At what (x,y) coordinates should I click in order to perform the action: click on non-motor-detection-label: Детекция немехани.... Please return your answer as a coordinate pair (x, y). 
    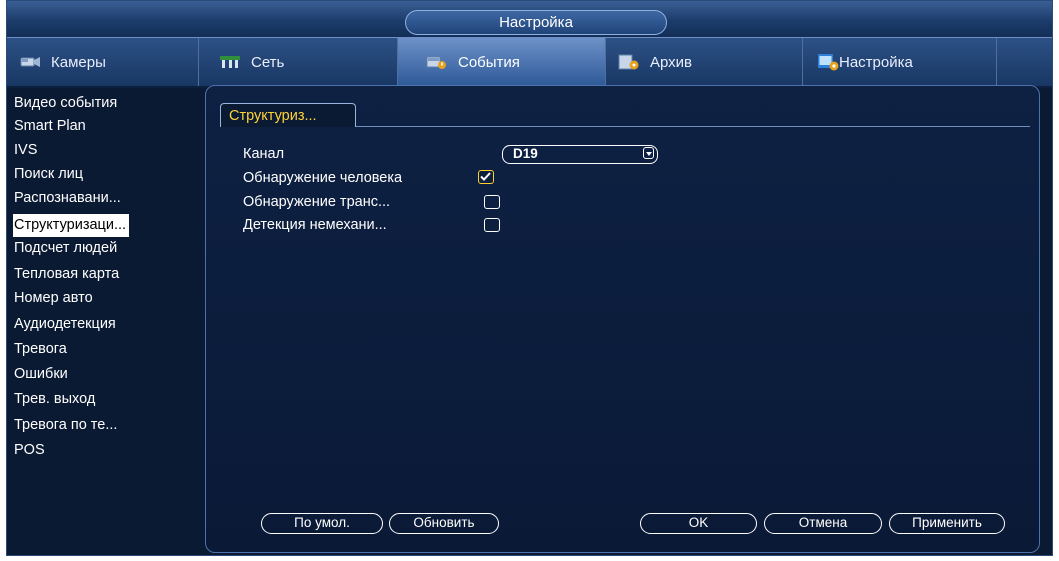
    Looking at the image, I should click on (315, 225).